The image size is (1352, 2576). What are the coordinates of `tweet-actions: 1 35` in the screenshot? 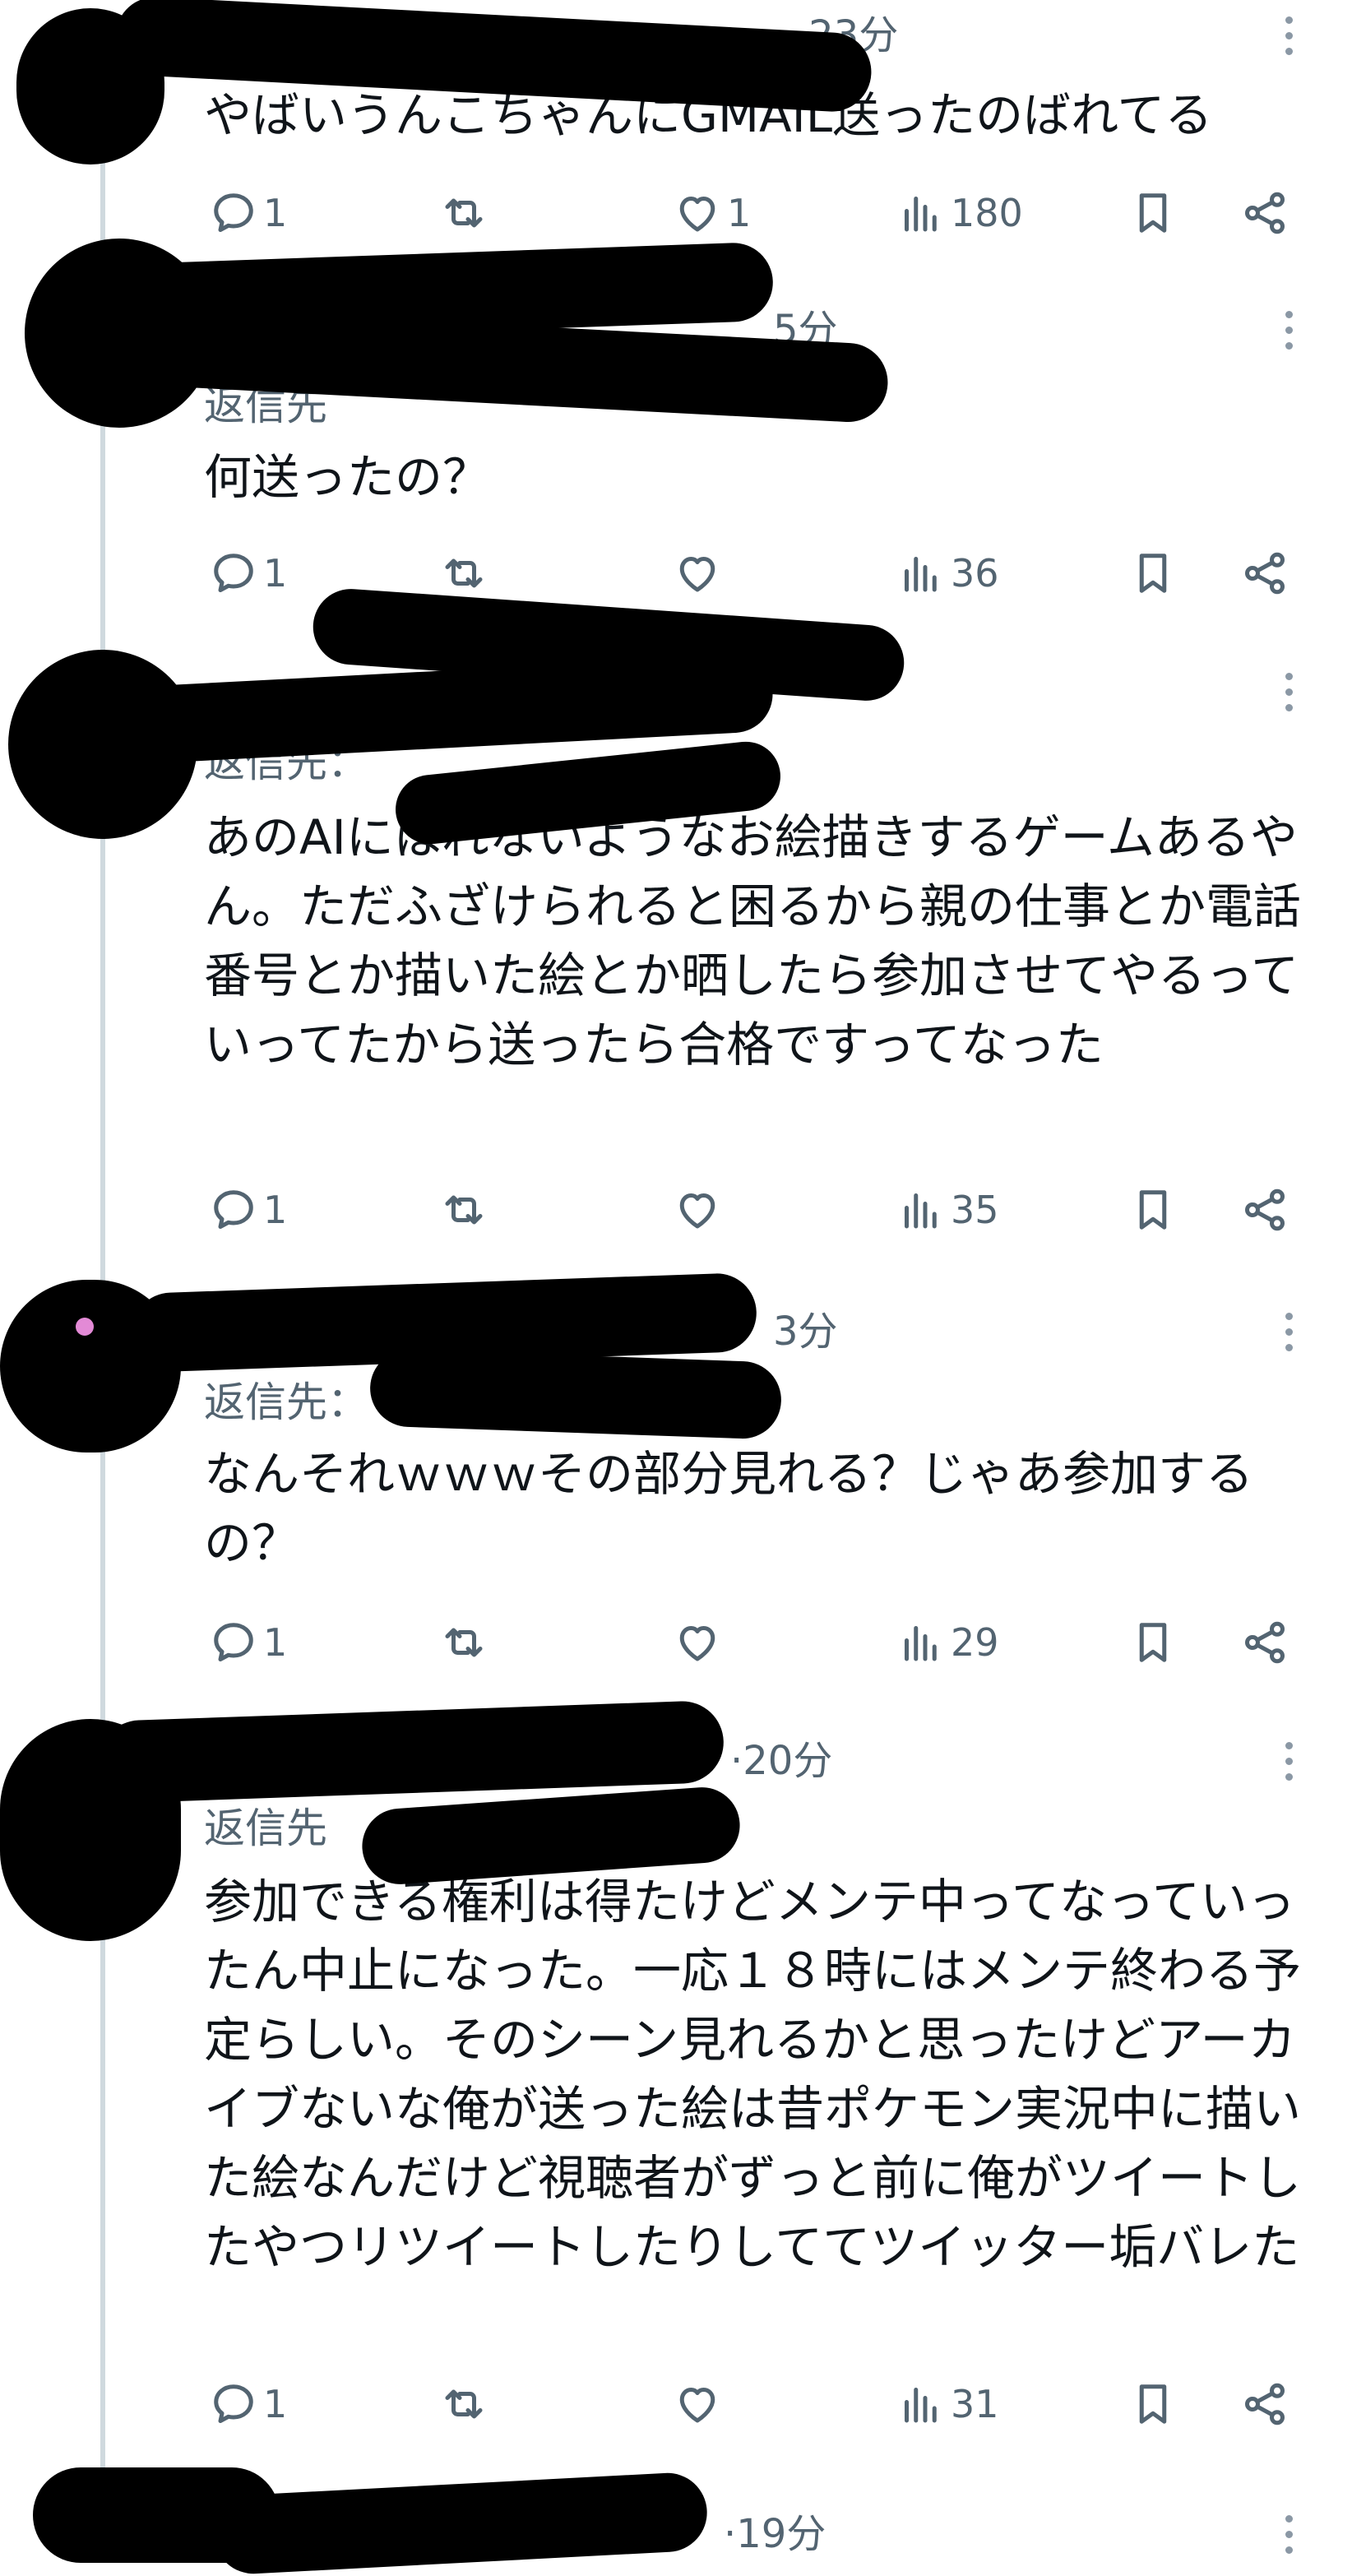 It's located at (676, 1210).